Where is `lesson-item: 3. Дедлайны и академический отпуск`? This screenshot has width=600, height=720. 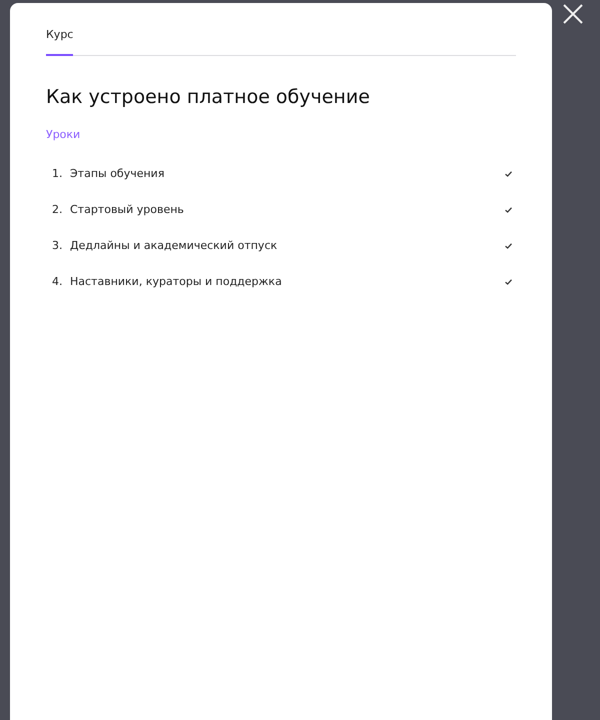
lesson-item: 3. Дедлайны и академический отпуск is located at coordinates (281, 246).